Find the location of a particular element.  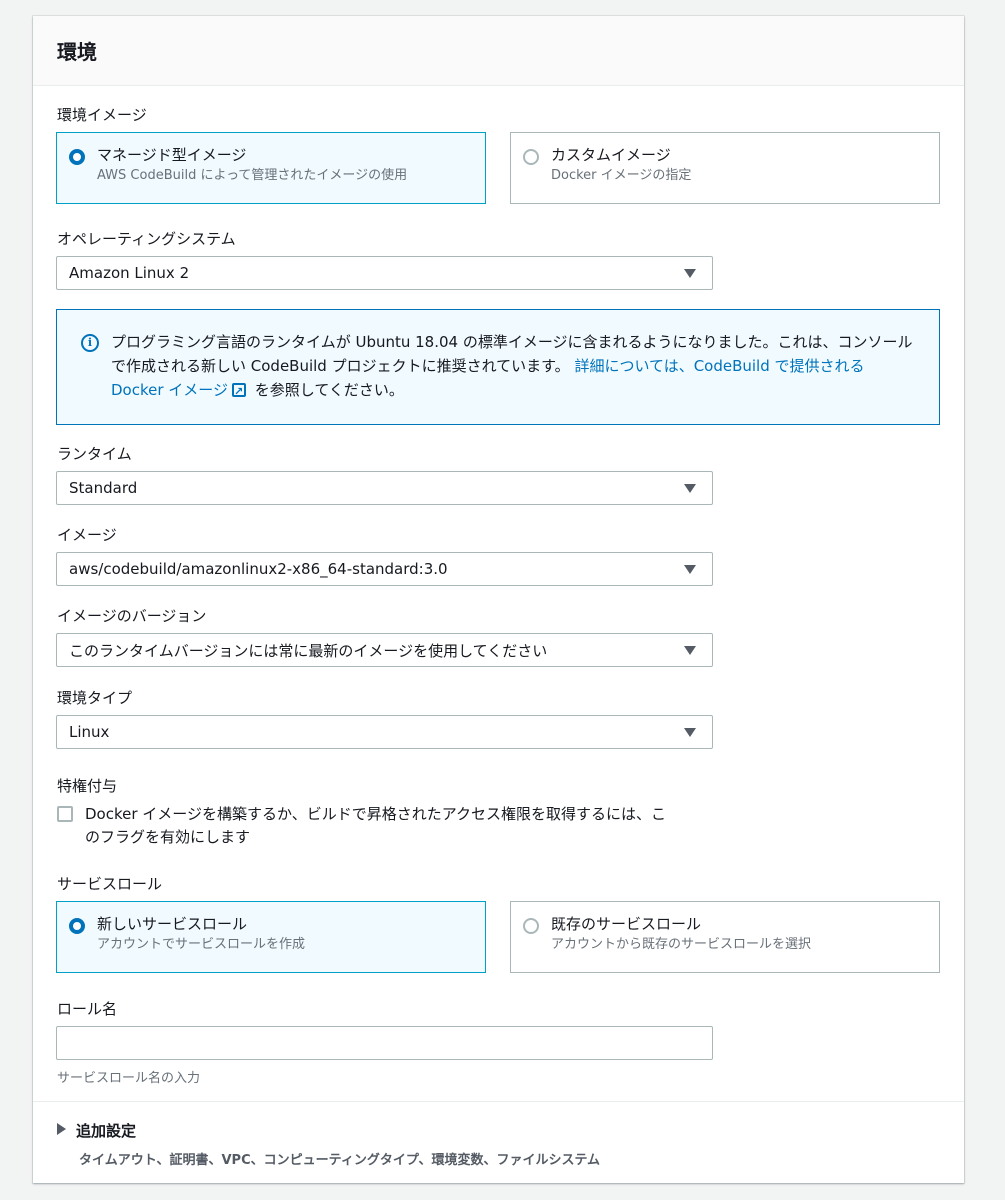

existing-service-role-title: 既存のサービスロール is located at coordinates (626, 924).